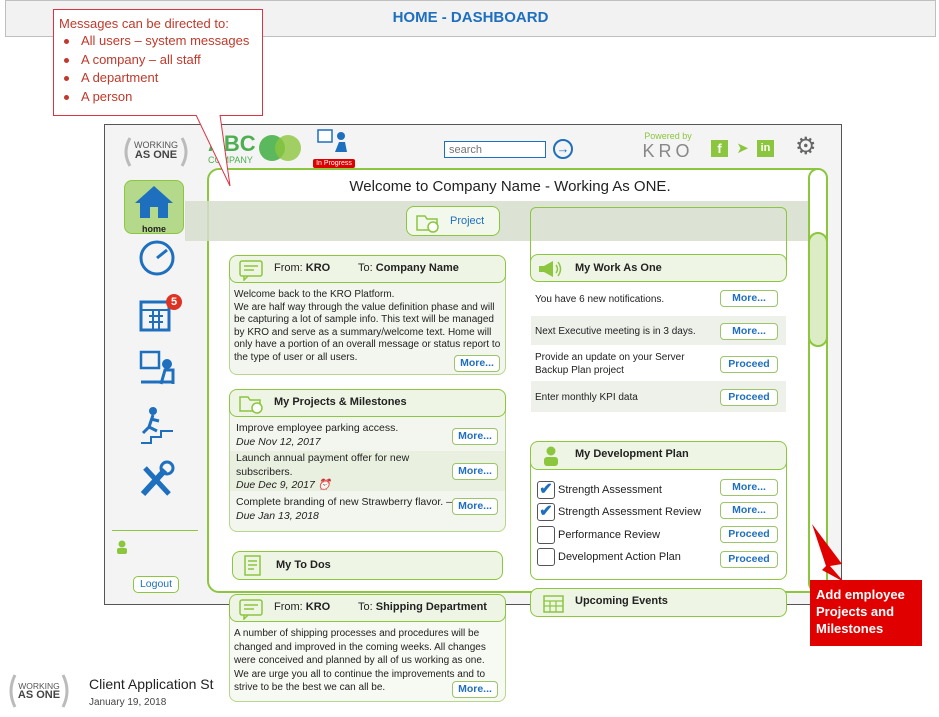 The height and width of the screenshot is (717, 939). Describe the element at coordinates (156, 155) in the screenshot. I see `logo-line2: AS ONE` at that location.